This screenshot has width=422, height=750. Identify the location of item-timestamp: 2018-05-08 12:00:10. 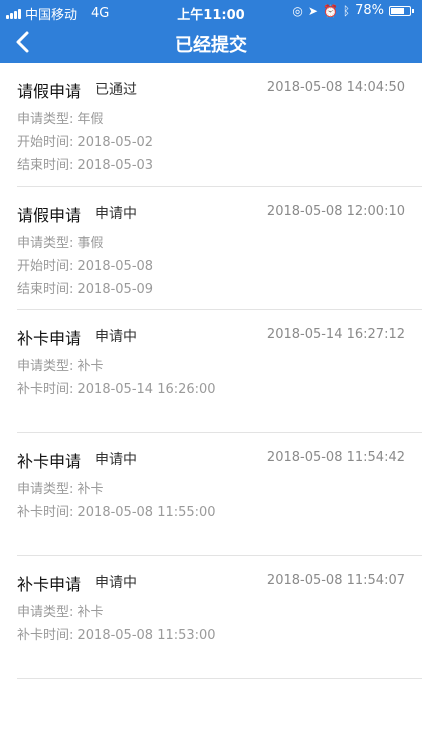
(335, 211).